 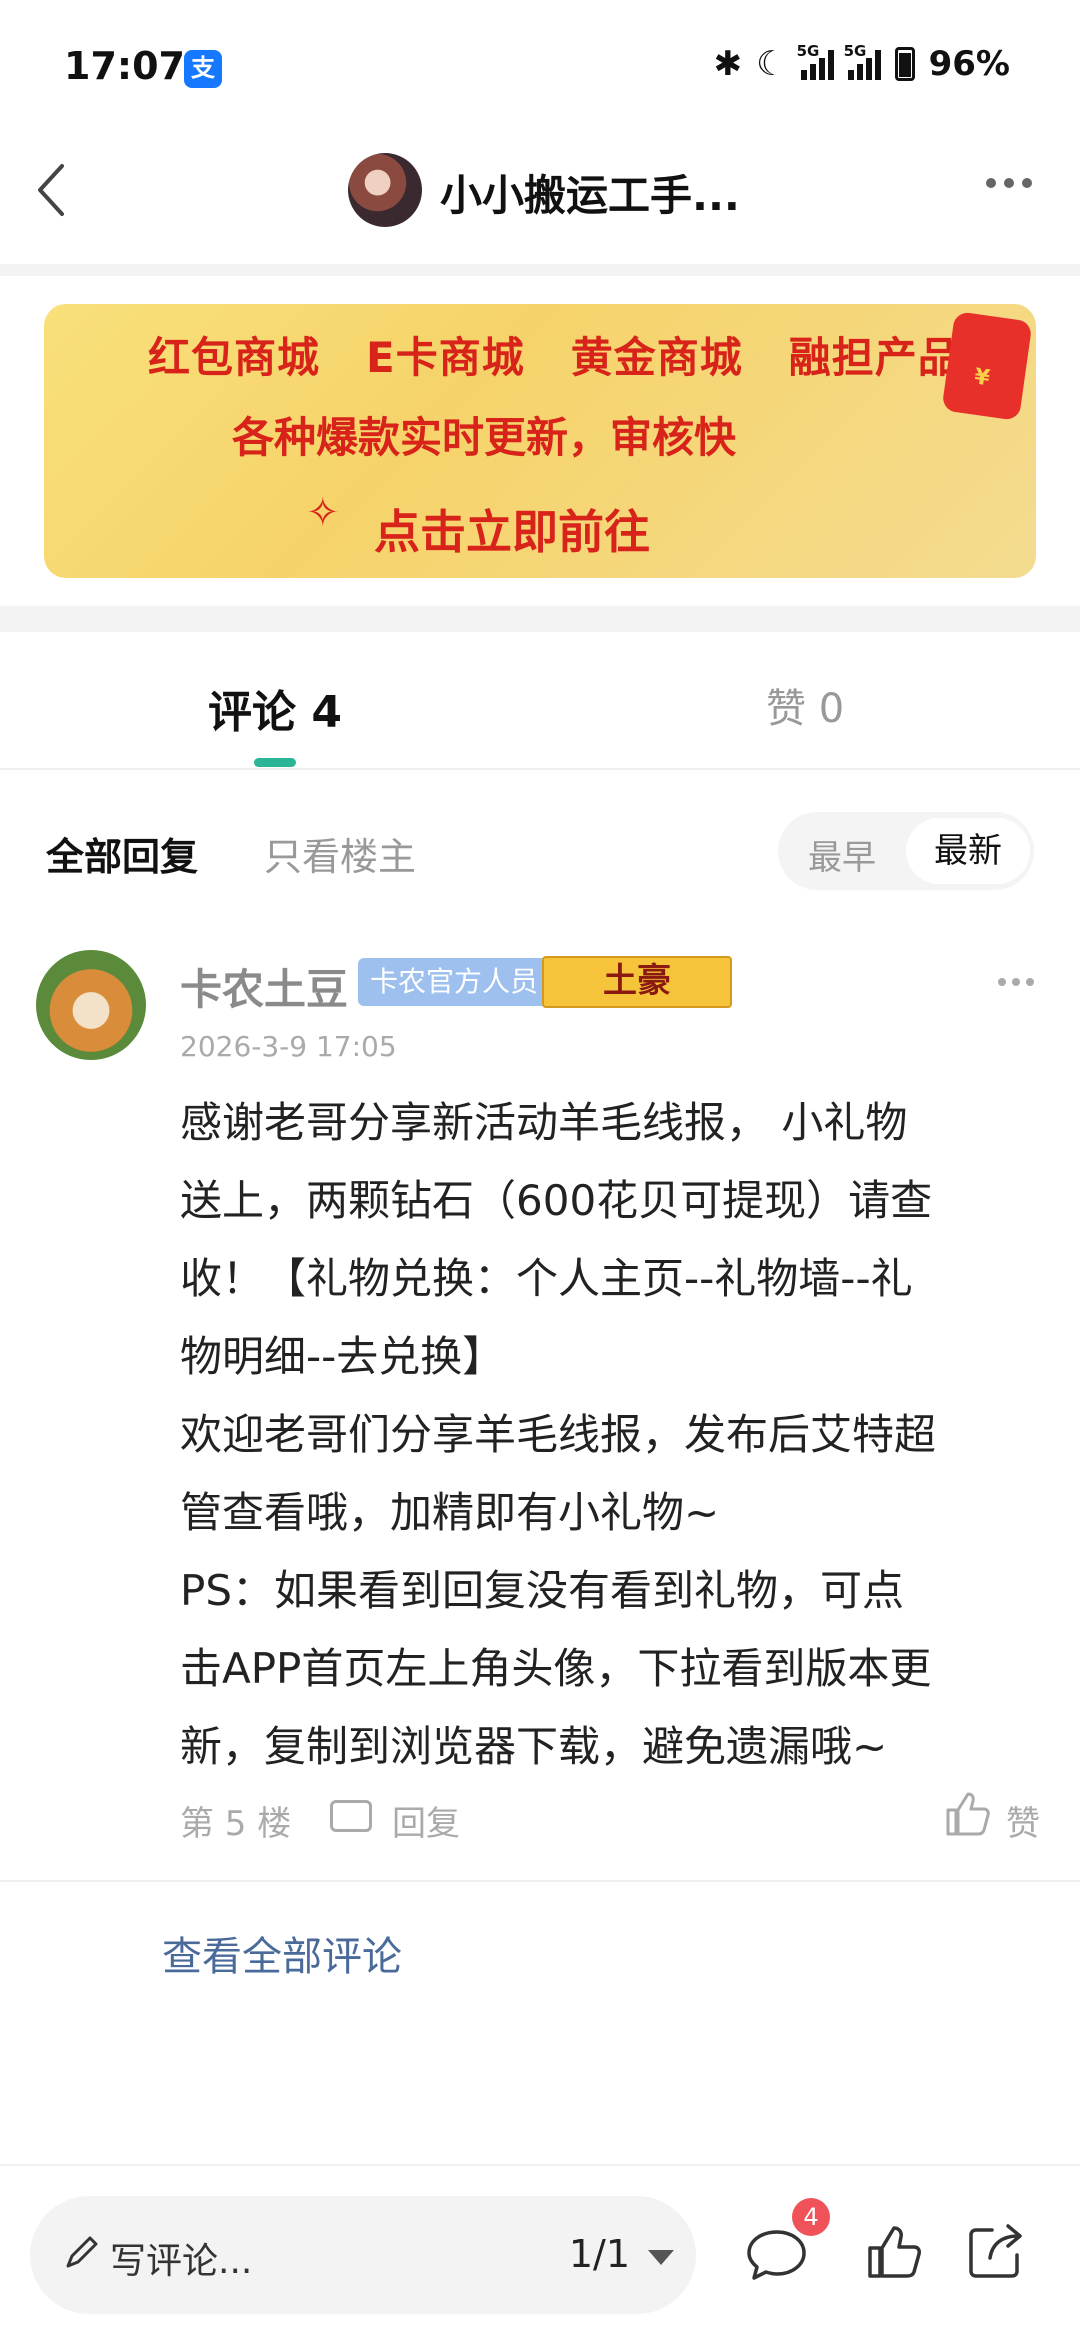 What do you see at coordinates (52, 190) in the screenshot?
I see `back-arrow-icon` at bounding box center [52, 190].